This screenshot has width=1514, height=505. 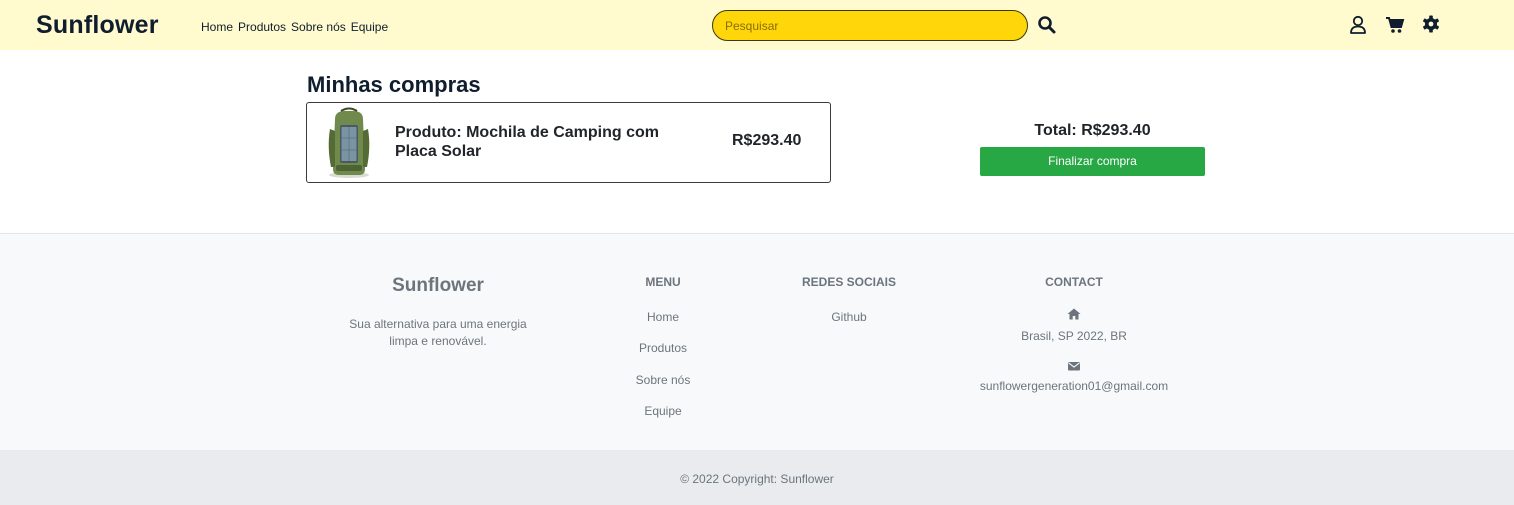 What do you see at coordinates (318, 27) in the screenshot?
I see `nav-link-sobre-nos: Sobre nós` at bounding box center [318, 27].